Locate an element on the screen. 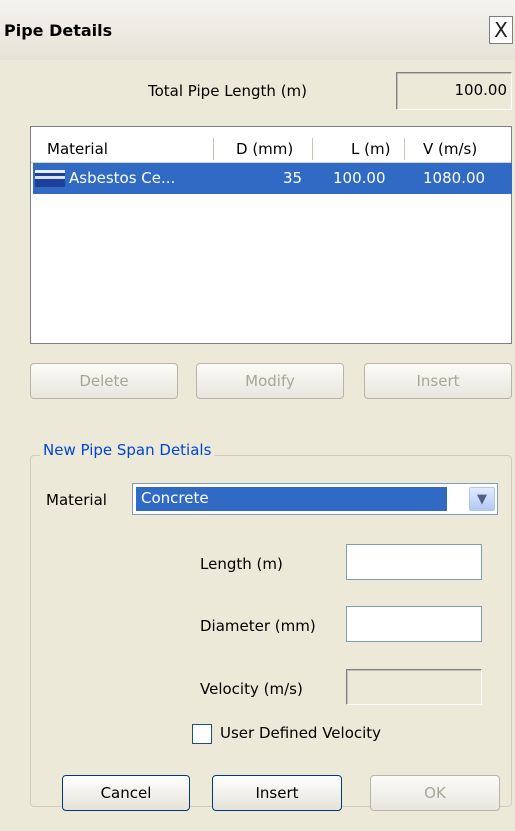  total-length-label: Total Pipe Length (m) is located at coordinates (228, 91).